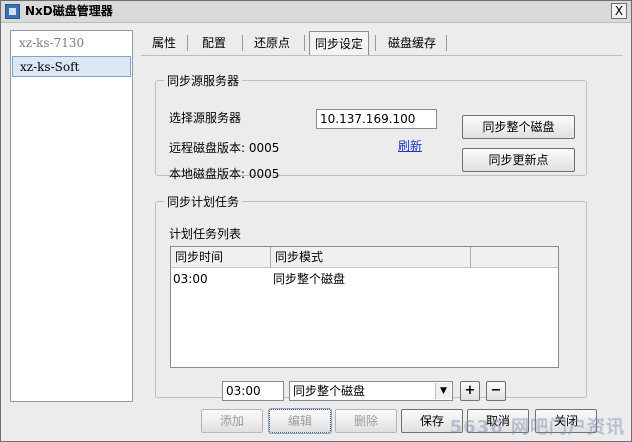 This screenshot has height=442, width=632. I want to click on add-schedule-button: +, so click(470, 391).